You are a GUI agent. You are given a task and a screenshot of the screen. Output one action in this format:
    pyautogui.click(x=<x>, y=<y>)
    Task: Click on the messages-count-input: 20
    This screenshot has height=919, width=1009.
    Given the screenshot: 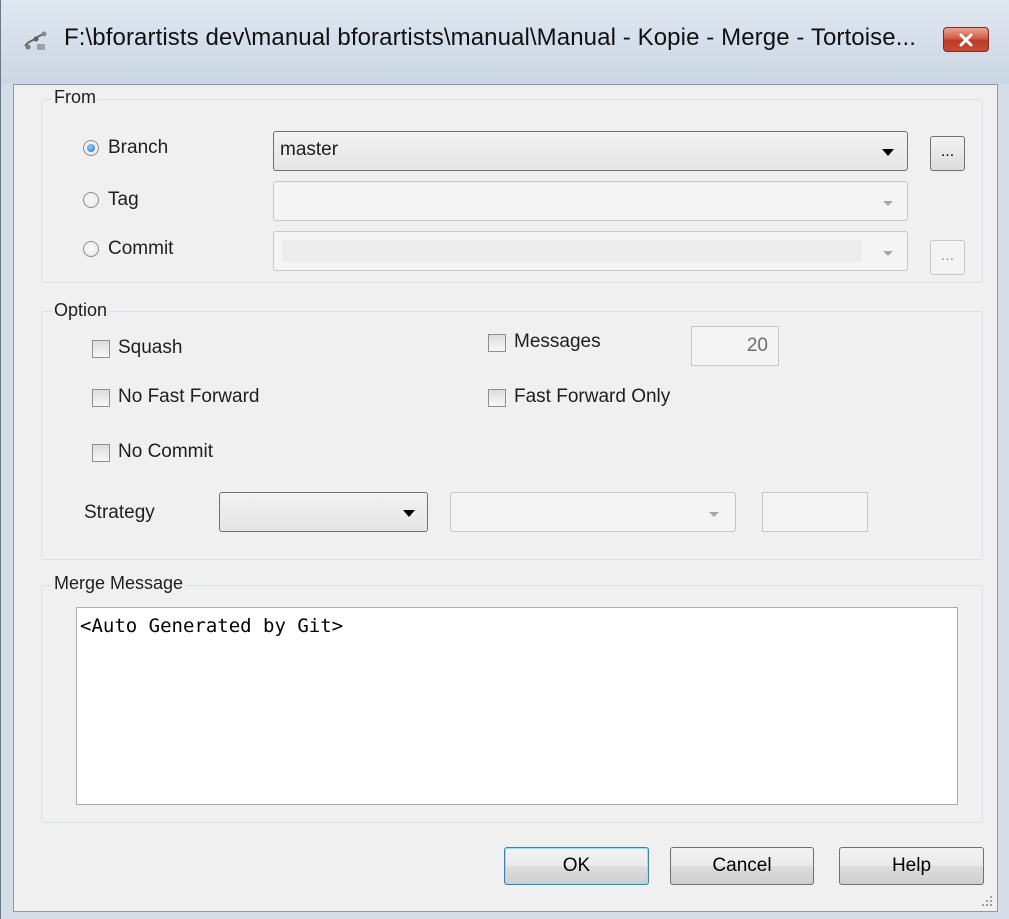 What is the action you would take?
    pyautogui.click(x=735, y=346)
    